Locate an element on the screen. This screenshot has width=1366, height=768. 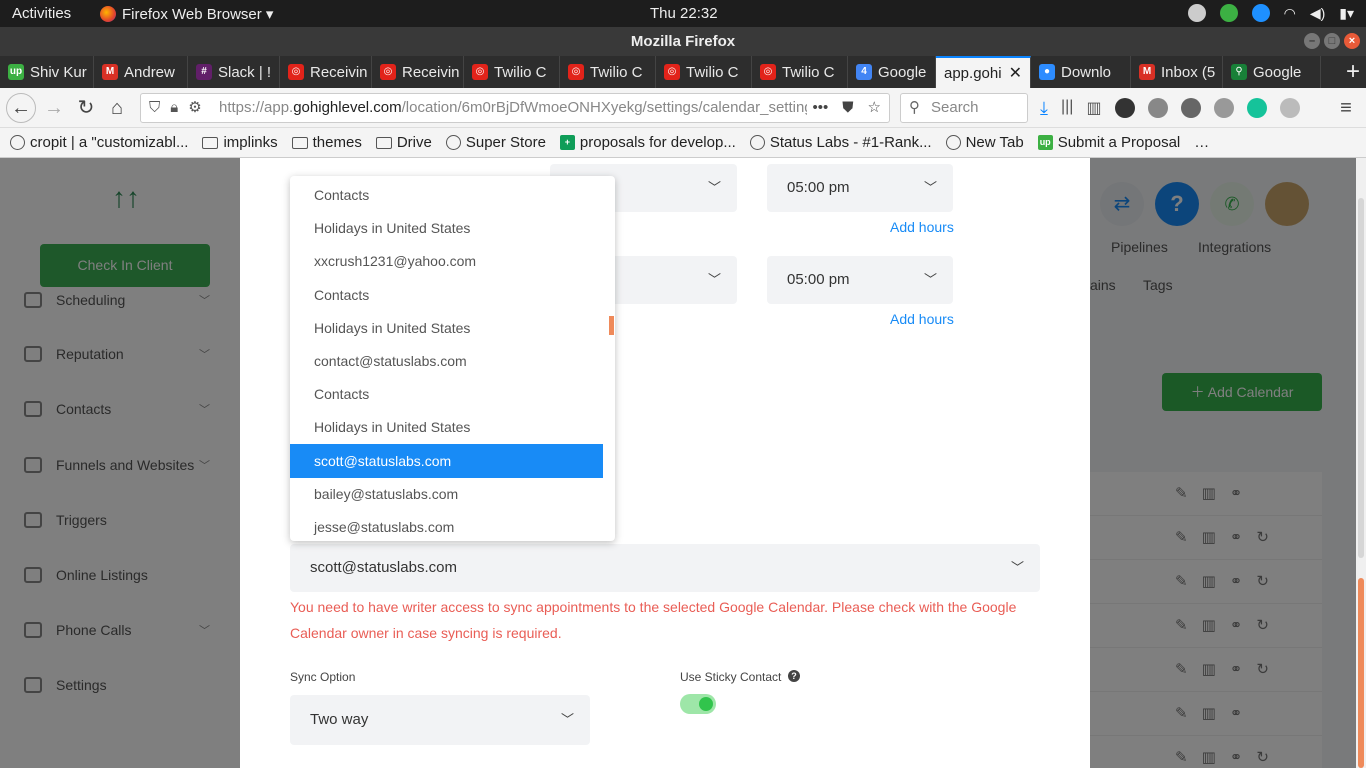
upwork-icon is located at coordinates (1228, 13).